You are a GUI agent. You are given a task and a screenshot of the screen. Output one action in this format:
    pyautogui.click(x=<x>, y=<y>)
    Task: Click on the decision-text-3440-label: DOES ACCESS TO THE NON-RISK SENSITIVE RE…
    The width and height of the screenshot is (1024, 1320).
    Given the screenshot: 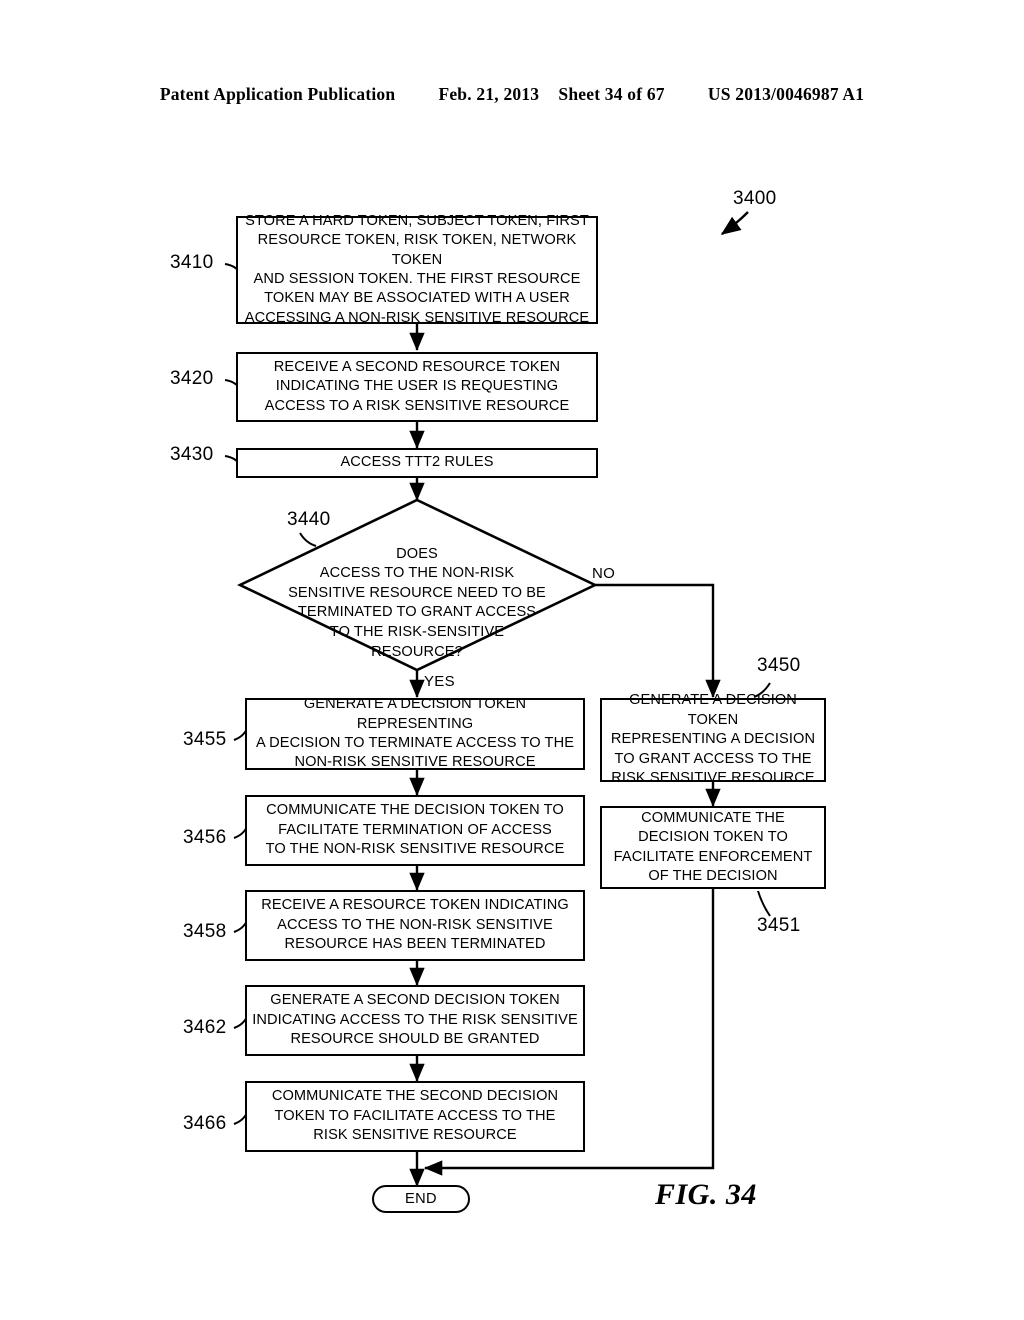 What is the action you would take?
    pyautogui.click(x=417, y=602)
    